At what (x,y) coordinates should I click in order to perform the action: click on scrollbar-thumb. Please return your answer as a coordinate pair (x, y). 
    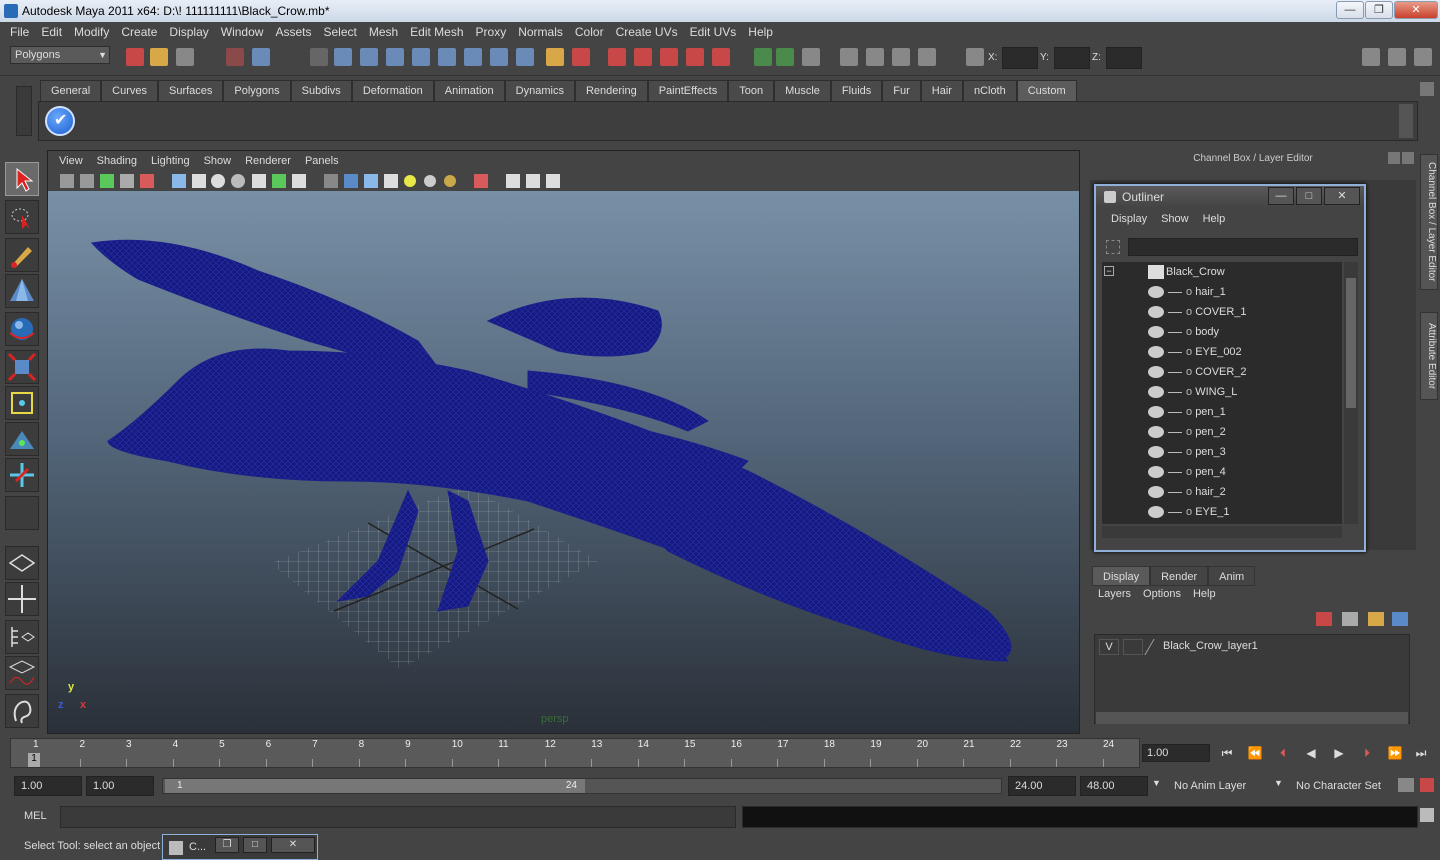
    Looking at the image, I should click on (1351, 343).